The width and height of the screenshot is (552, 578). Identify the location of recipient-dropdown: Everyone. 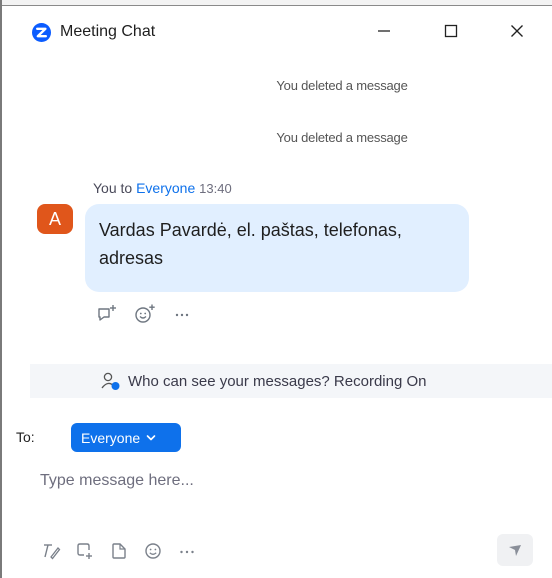
(126, 437).